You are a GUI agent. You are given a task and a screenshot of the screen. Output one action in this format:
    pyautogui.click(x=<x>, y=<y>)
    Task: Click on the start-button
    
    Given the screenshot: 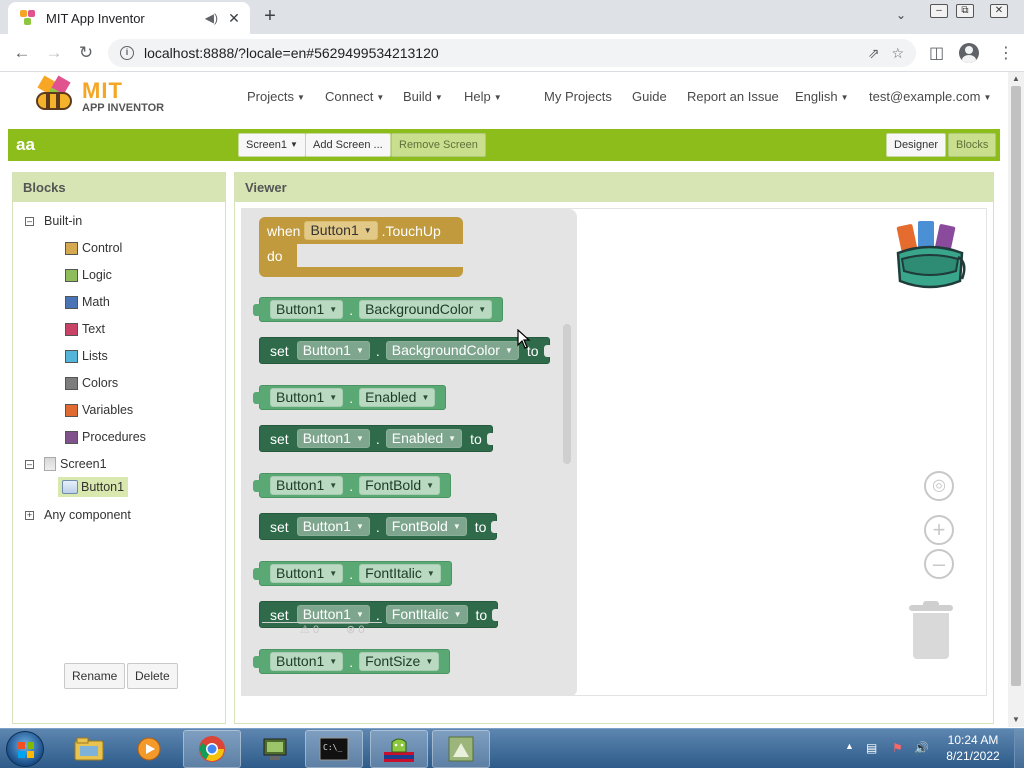 What is the action you would take?
    pyautogui.click(x=25, y=749)
    